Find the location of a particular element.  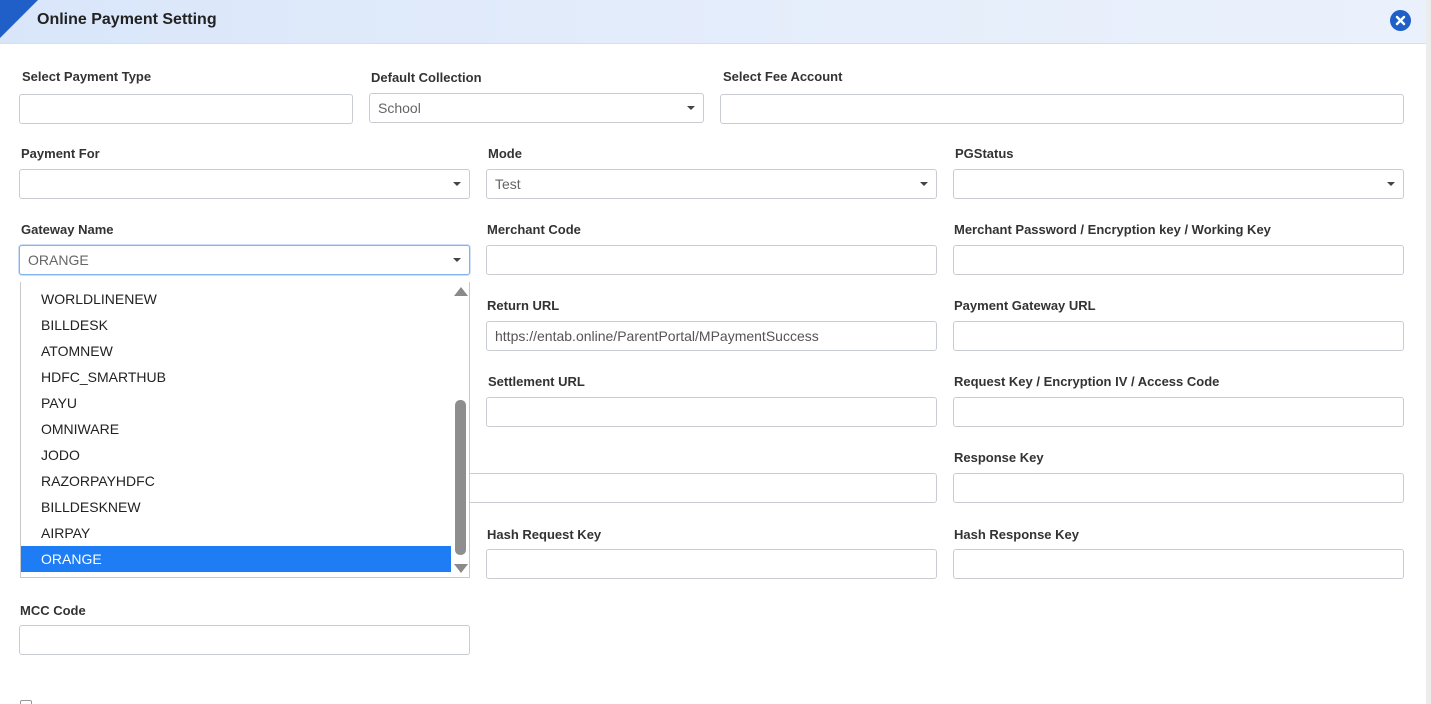

mode-label: Mode is located at coordinates (505, 153).